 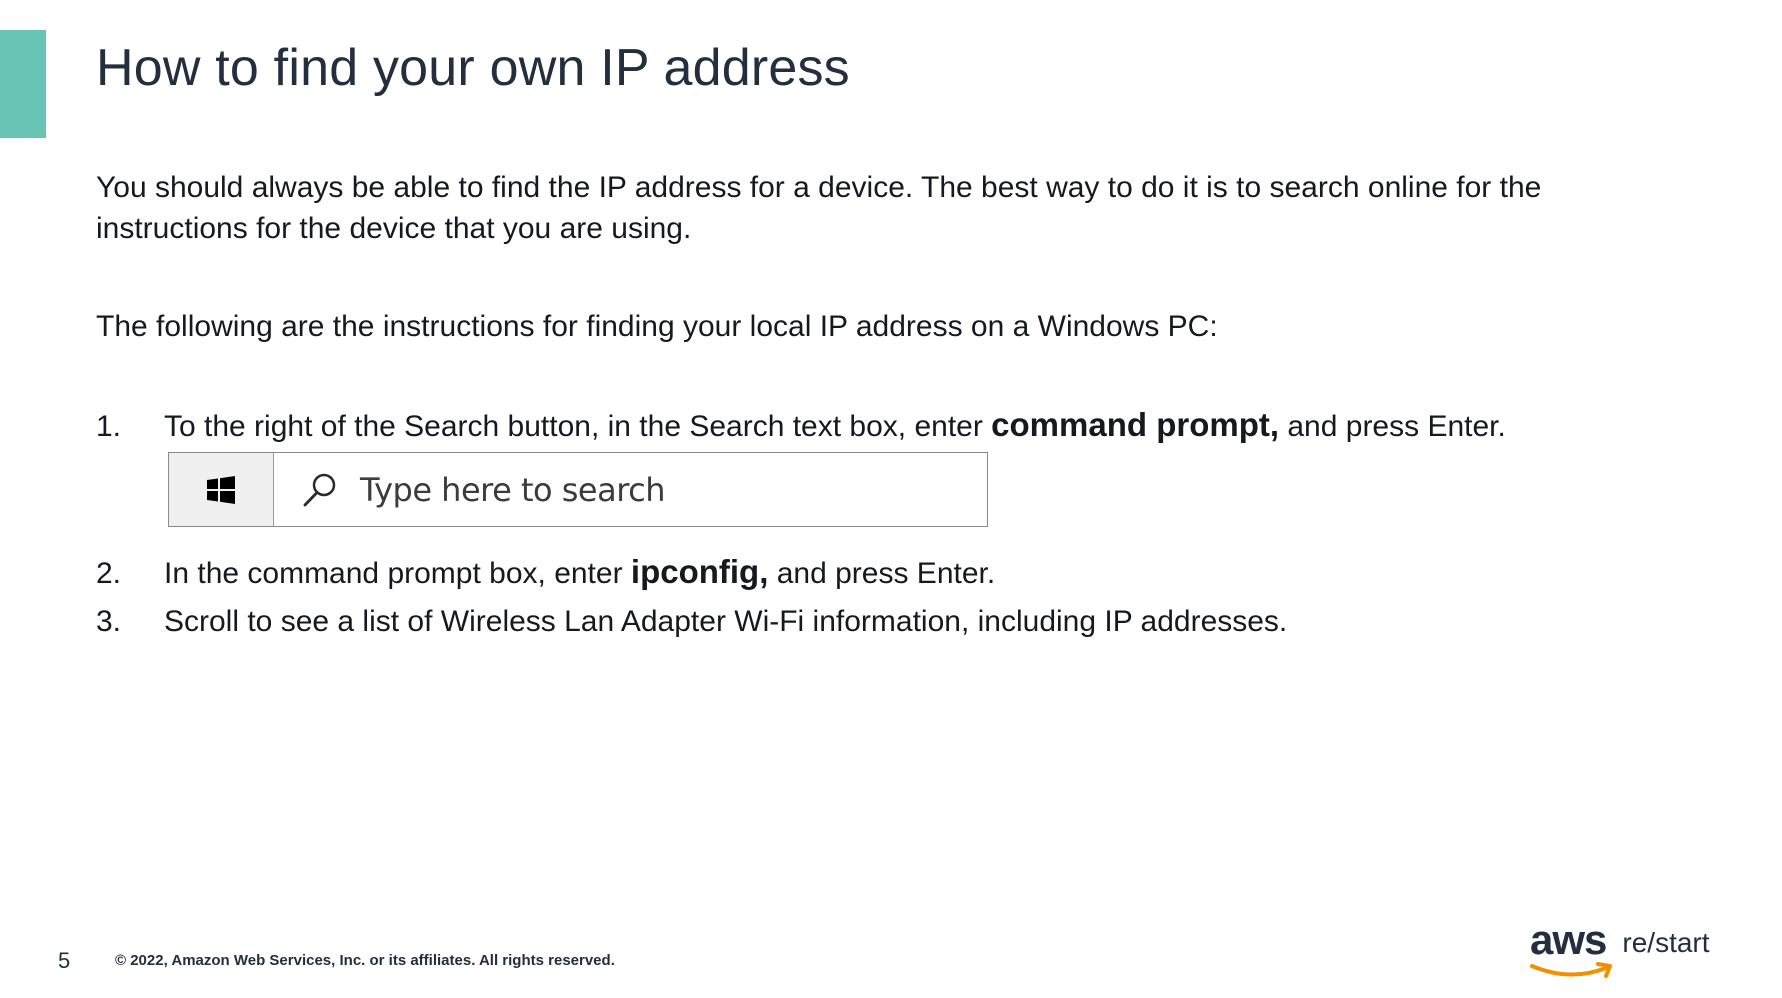 I want to click on taskbar-search-box: Type here to search, so click(x=630, y=489).